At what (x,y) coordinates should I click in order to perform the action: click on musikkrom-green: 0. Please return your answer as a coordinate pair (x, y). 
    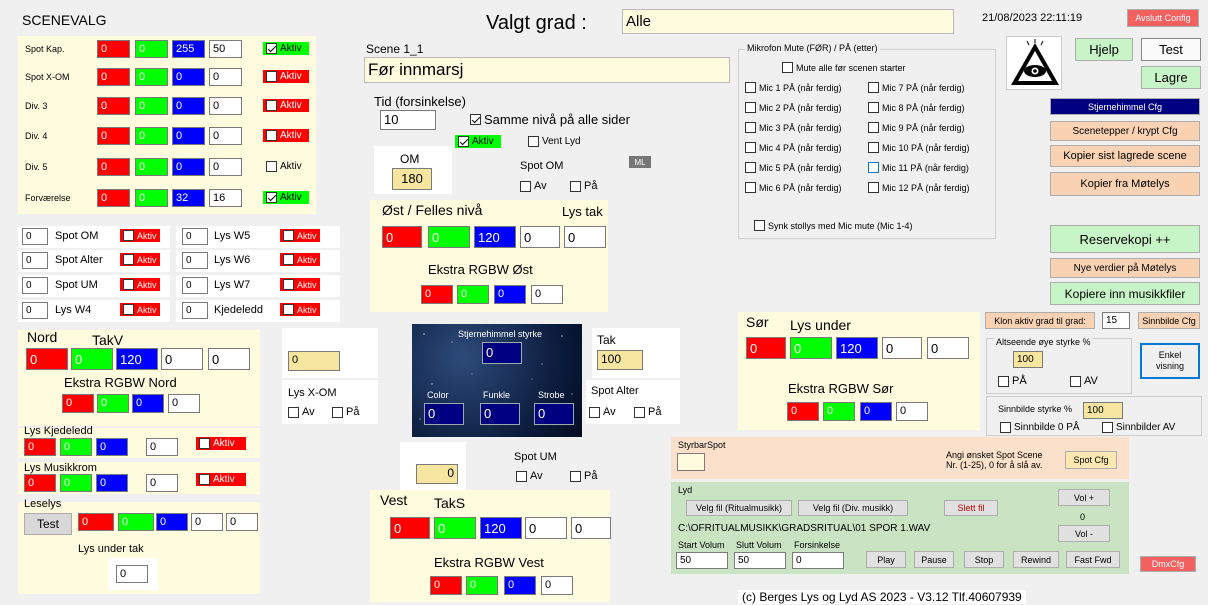
    Looking at the image, I should click on (76, 483).